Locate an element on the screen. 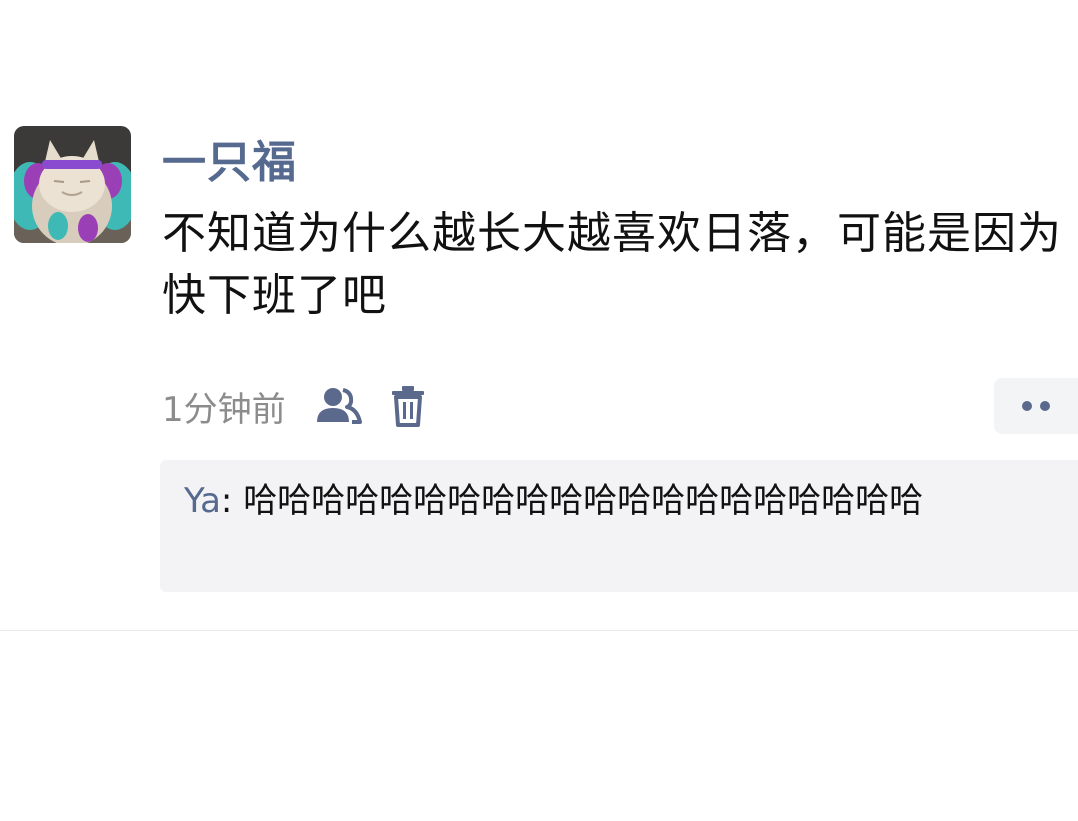 The height and width of the screenshot is (821, 1078). avatar is located at coordinates (72, 184).